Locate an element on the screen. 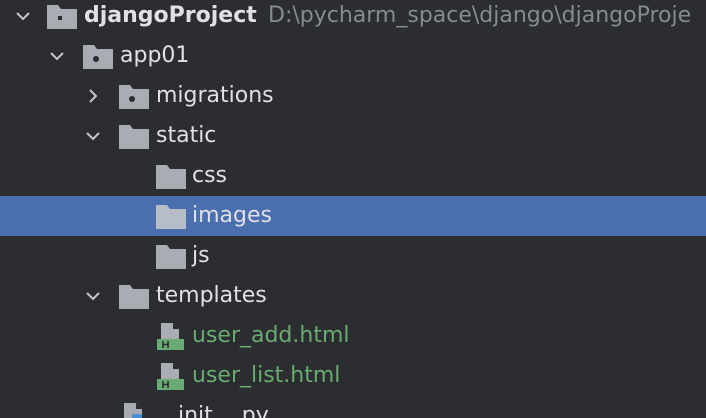 The width and height of the screenshot is (706, 418). tree-item-label: js is located at coordinates (201, 255).